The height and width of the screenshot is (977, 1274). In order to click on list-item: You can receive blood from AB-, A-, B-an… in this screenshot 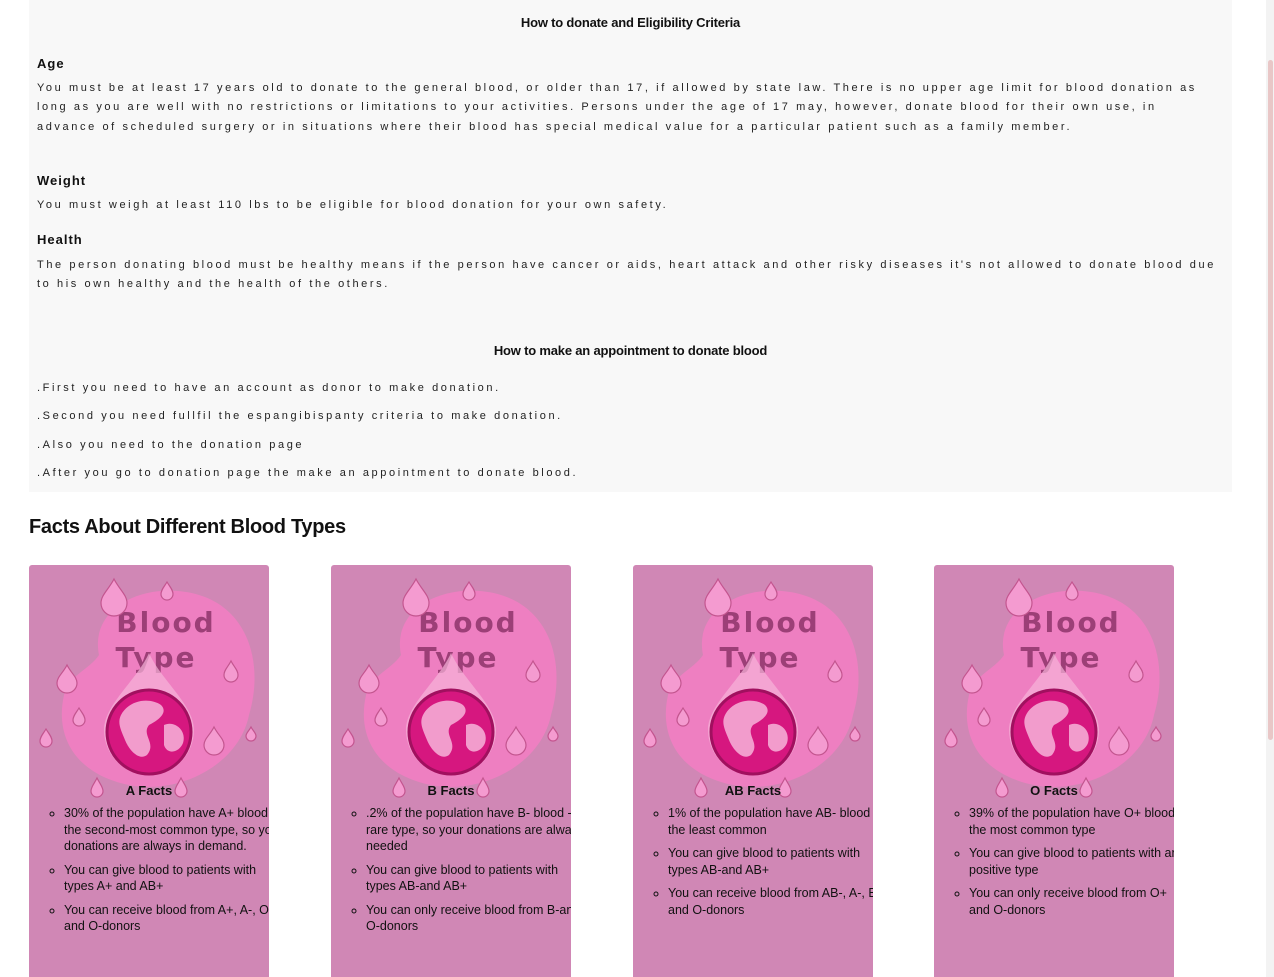, I will do `click(770, 901)`.